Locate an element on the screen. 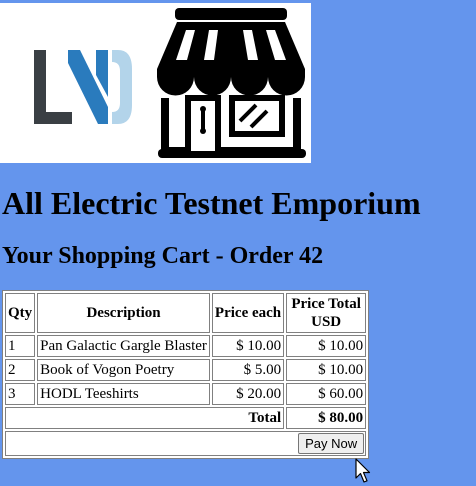  row-qty: 3 is located at coordinates (20, 394).